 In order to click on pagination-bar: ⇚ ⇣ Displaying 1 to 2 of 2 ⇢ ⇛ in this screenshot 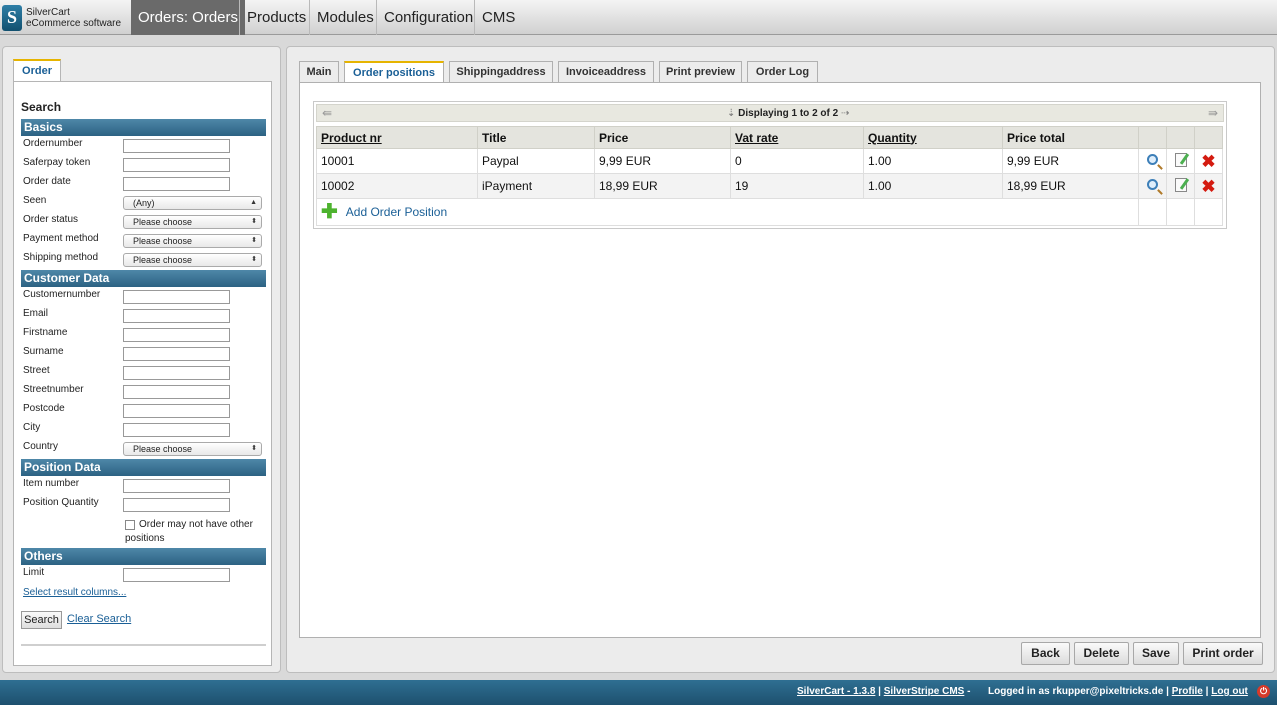, I will do `click(770, 113)`.